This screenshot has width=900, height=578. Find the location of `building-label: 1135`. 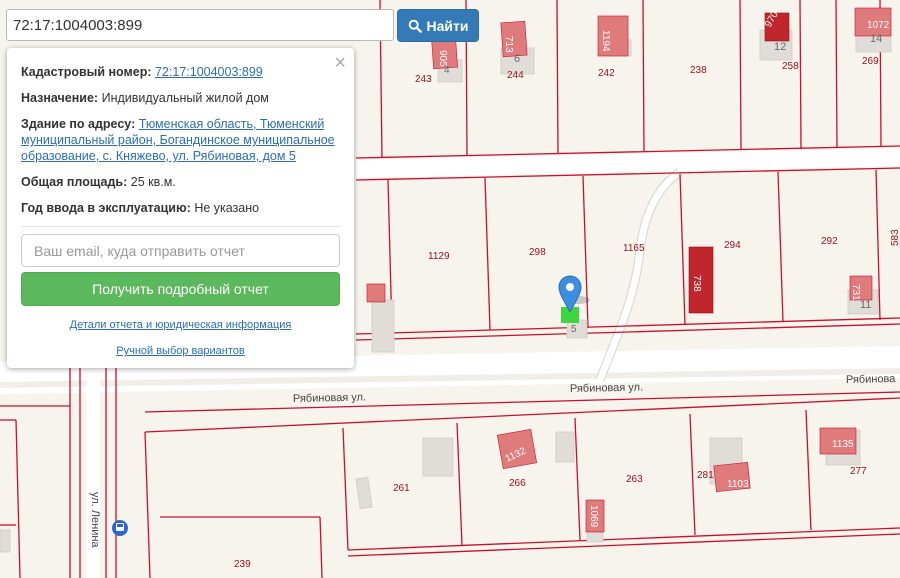

building-label: 1135 is located at coordinates (843, 444).